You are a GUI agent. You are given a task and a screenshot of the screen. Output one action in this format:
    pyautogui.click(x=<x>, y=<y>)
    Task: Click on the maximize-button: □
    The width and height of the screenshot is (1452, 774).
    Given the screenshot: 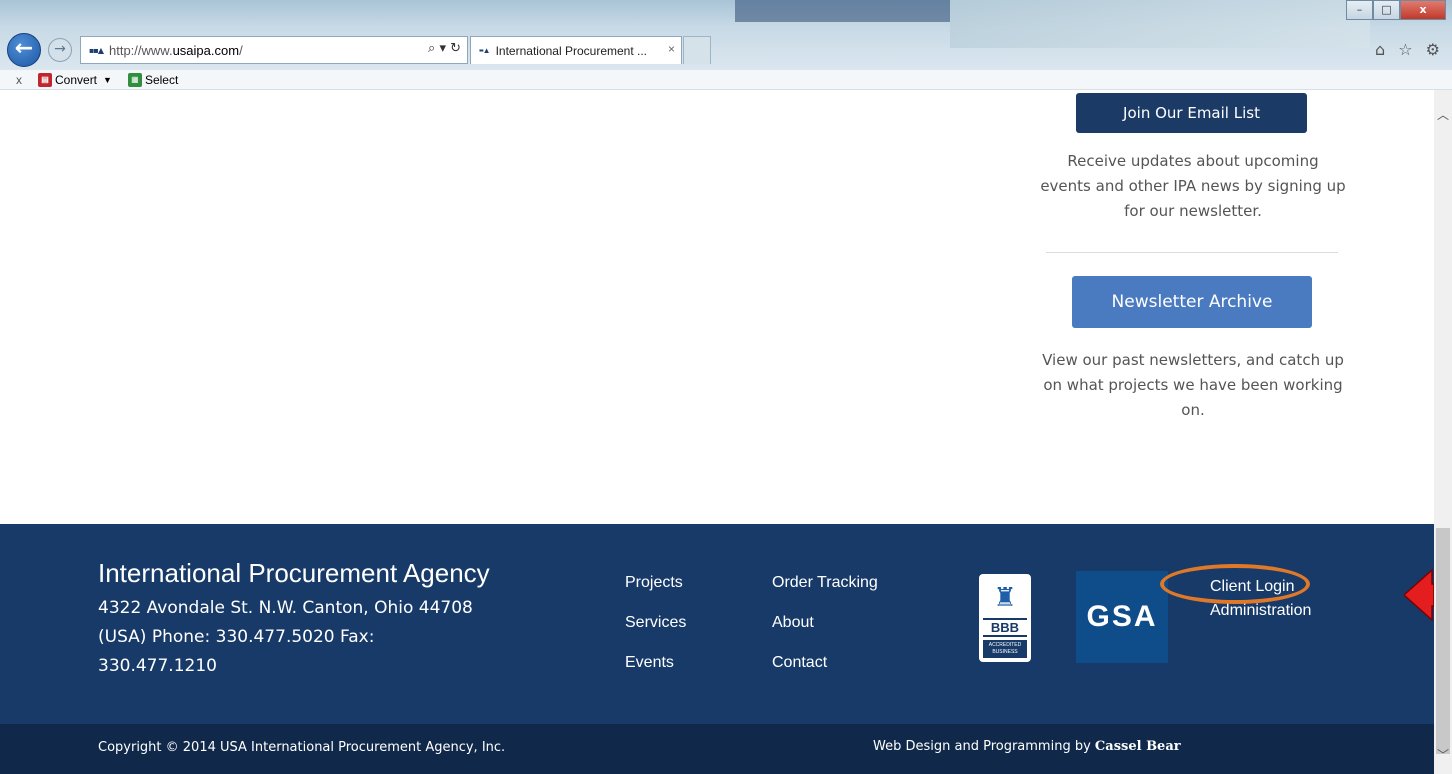 What is the action you would take?
    pyautogui.click(x=1386, y=10)
    